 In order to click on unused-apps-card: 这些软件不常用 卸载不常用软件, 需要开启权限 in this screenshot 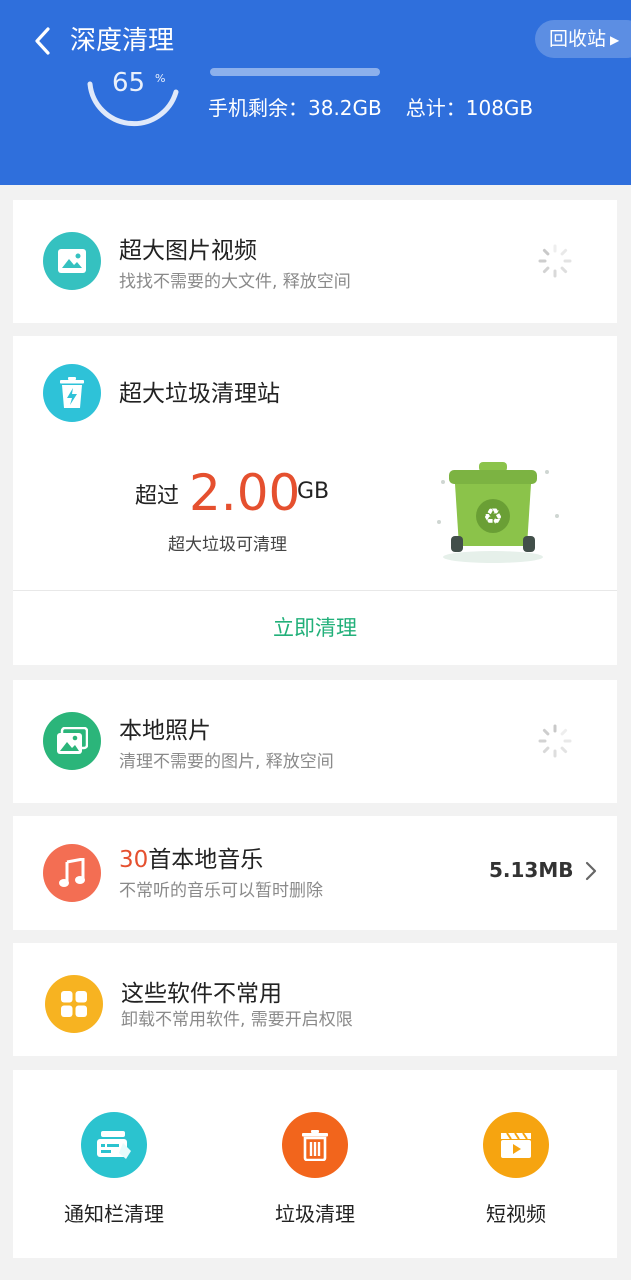, I will do `click(315, 999)`.